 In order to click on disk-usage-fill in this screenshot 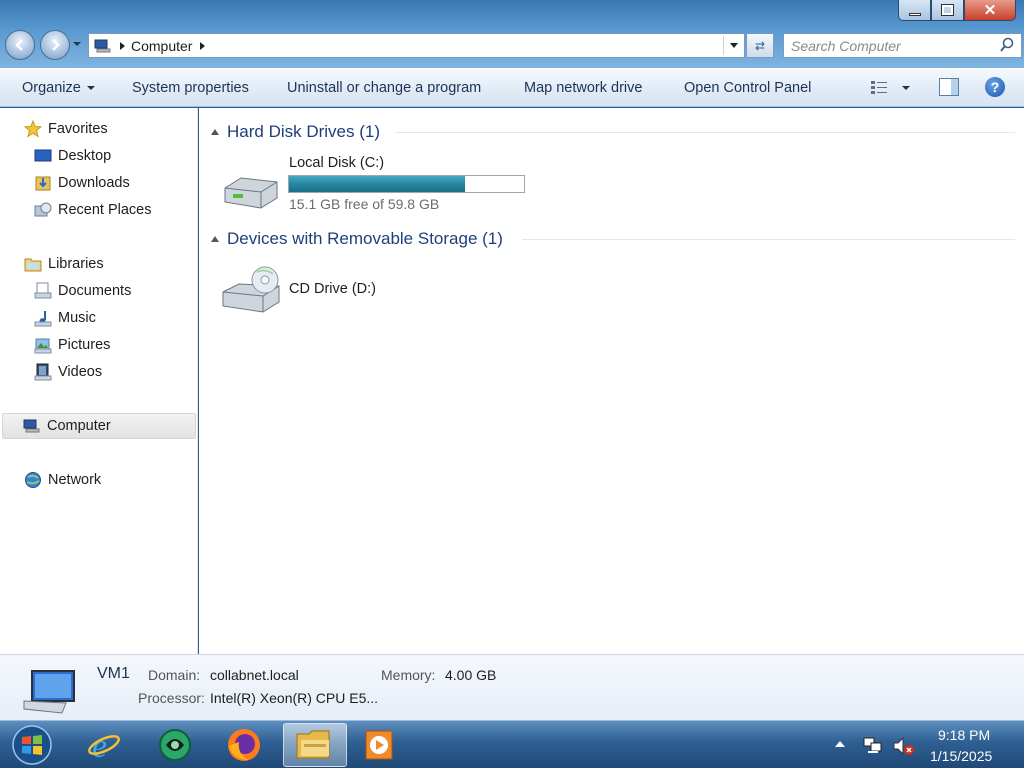, I will do `click(377, 184)`.